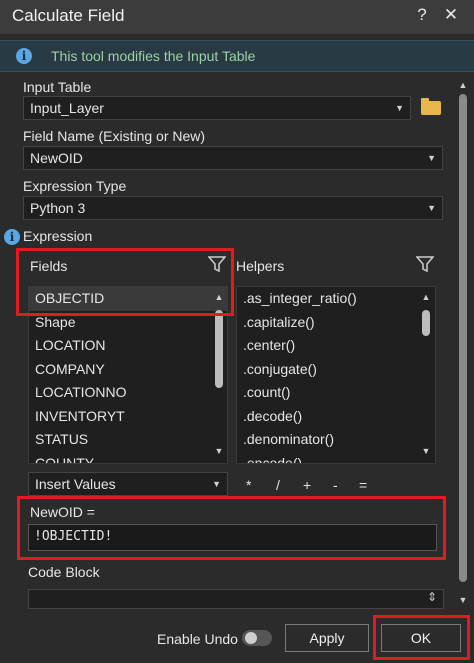  Describe the element at coordinates (75, 484) in the screenshot. I see `insert-values-label: Insert Values` at that location.